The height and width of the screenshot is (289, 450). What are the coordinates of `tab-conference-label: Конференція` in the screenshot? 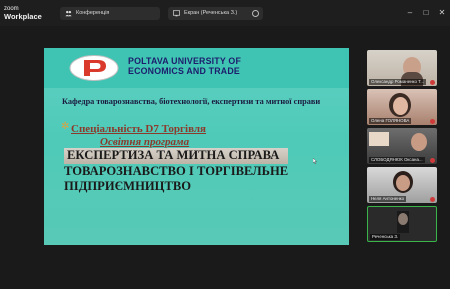 It's located at (93, 13).